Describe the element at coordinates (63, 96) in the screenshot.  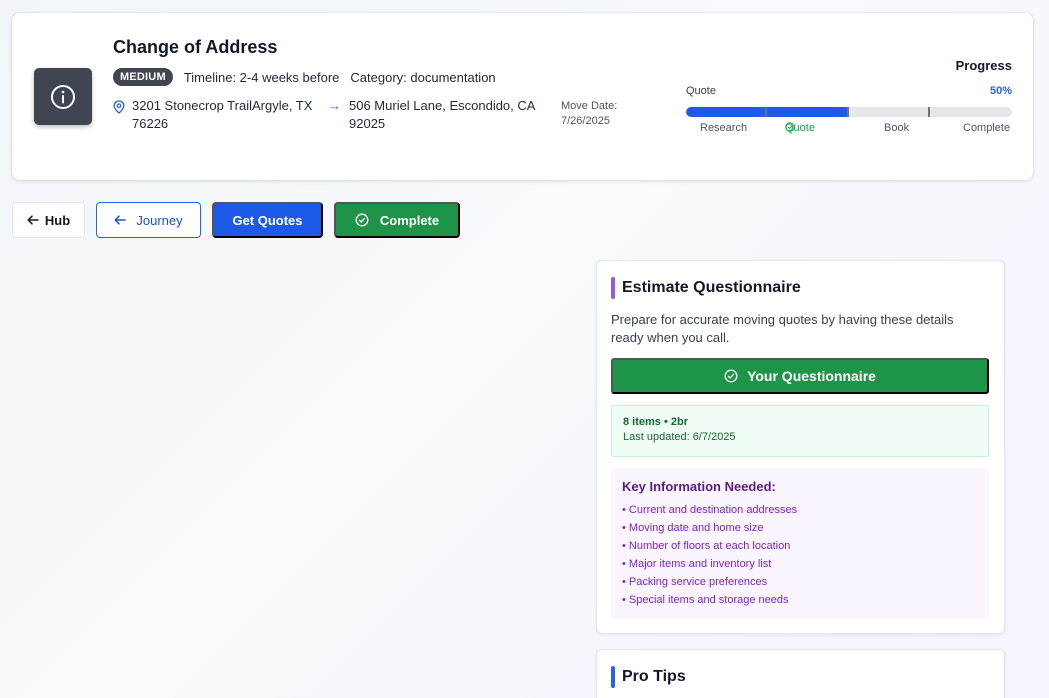
I see `info-circle-icon` at that location.